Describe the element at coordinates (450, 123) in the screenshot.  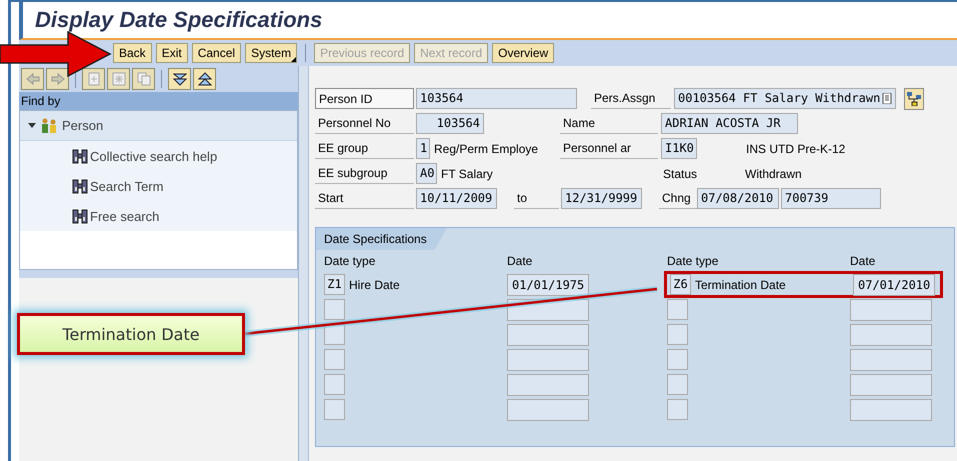
I see `personnel-number-field: 103564` at that location.